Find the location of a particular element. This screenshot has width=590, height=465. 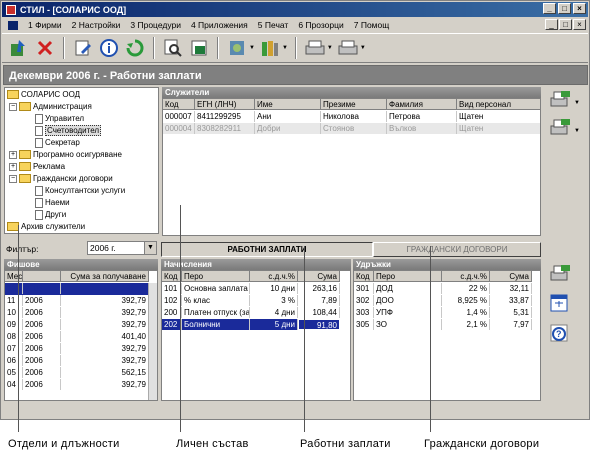

table-row: 102 % клас 3 % 7,89 is located at coordinates (256, 300).